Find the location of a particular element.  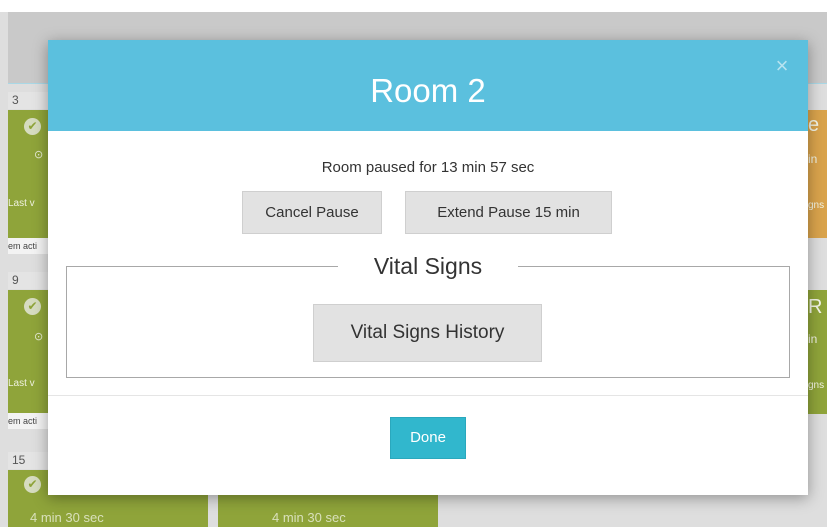

modal-title: Room 2 is located at coordinates (428, 90).